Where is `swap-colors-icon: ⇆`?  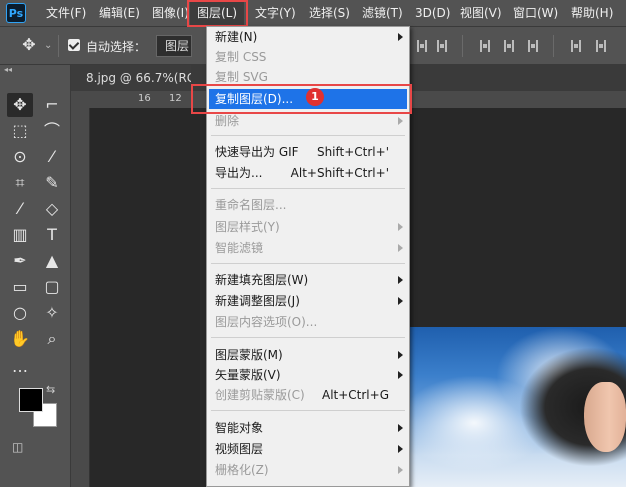 swap-colors-icon: ⇆ is located at coordinates (50, 389).